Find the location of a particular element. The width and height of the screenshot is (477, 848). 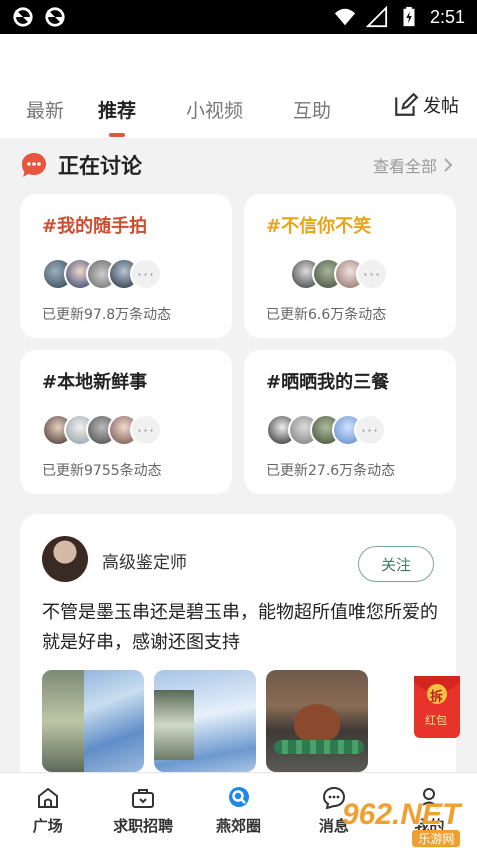

watermark-main: 962.NET is located at coordinates (401, 814).